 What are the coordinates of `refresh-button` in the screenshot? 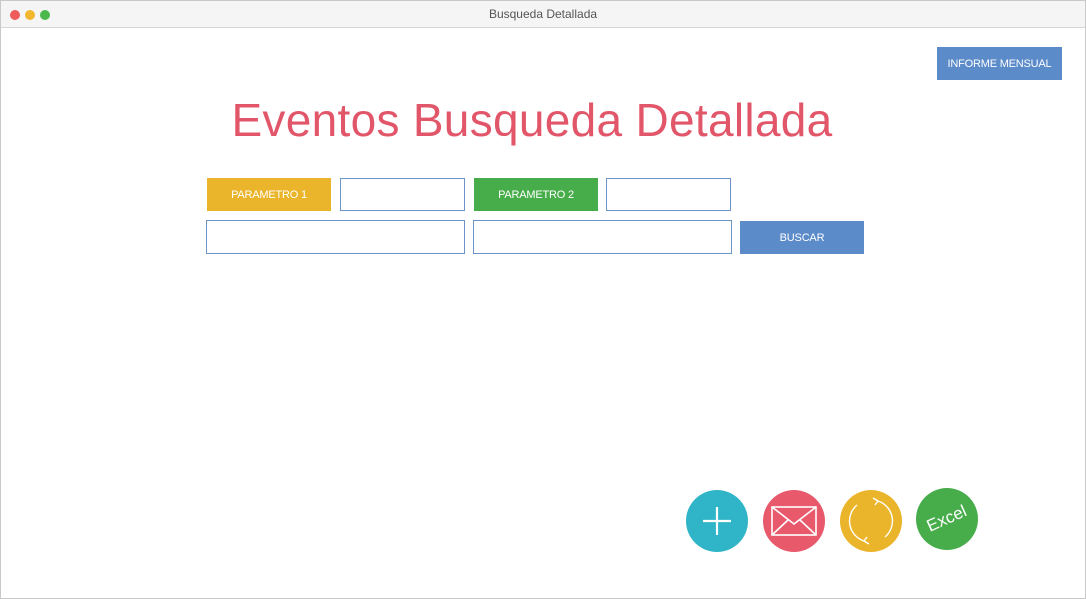 It's located at (871, 521).